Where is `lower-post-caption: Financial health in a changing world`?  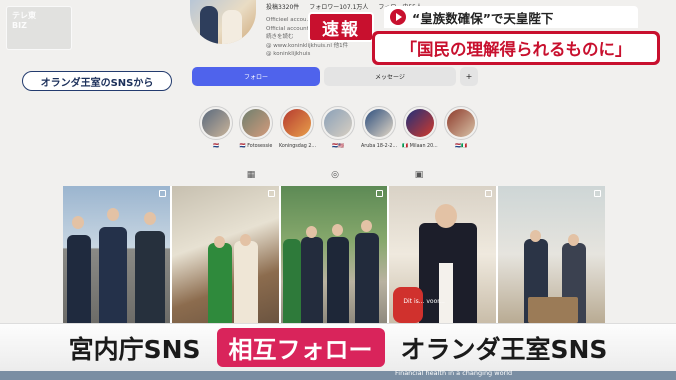
lower-post-caption: Financial health in a changing world is located at coordinates (454, 373).